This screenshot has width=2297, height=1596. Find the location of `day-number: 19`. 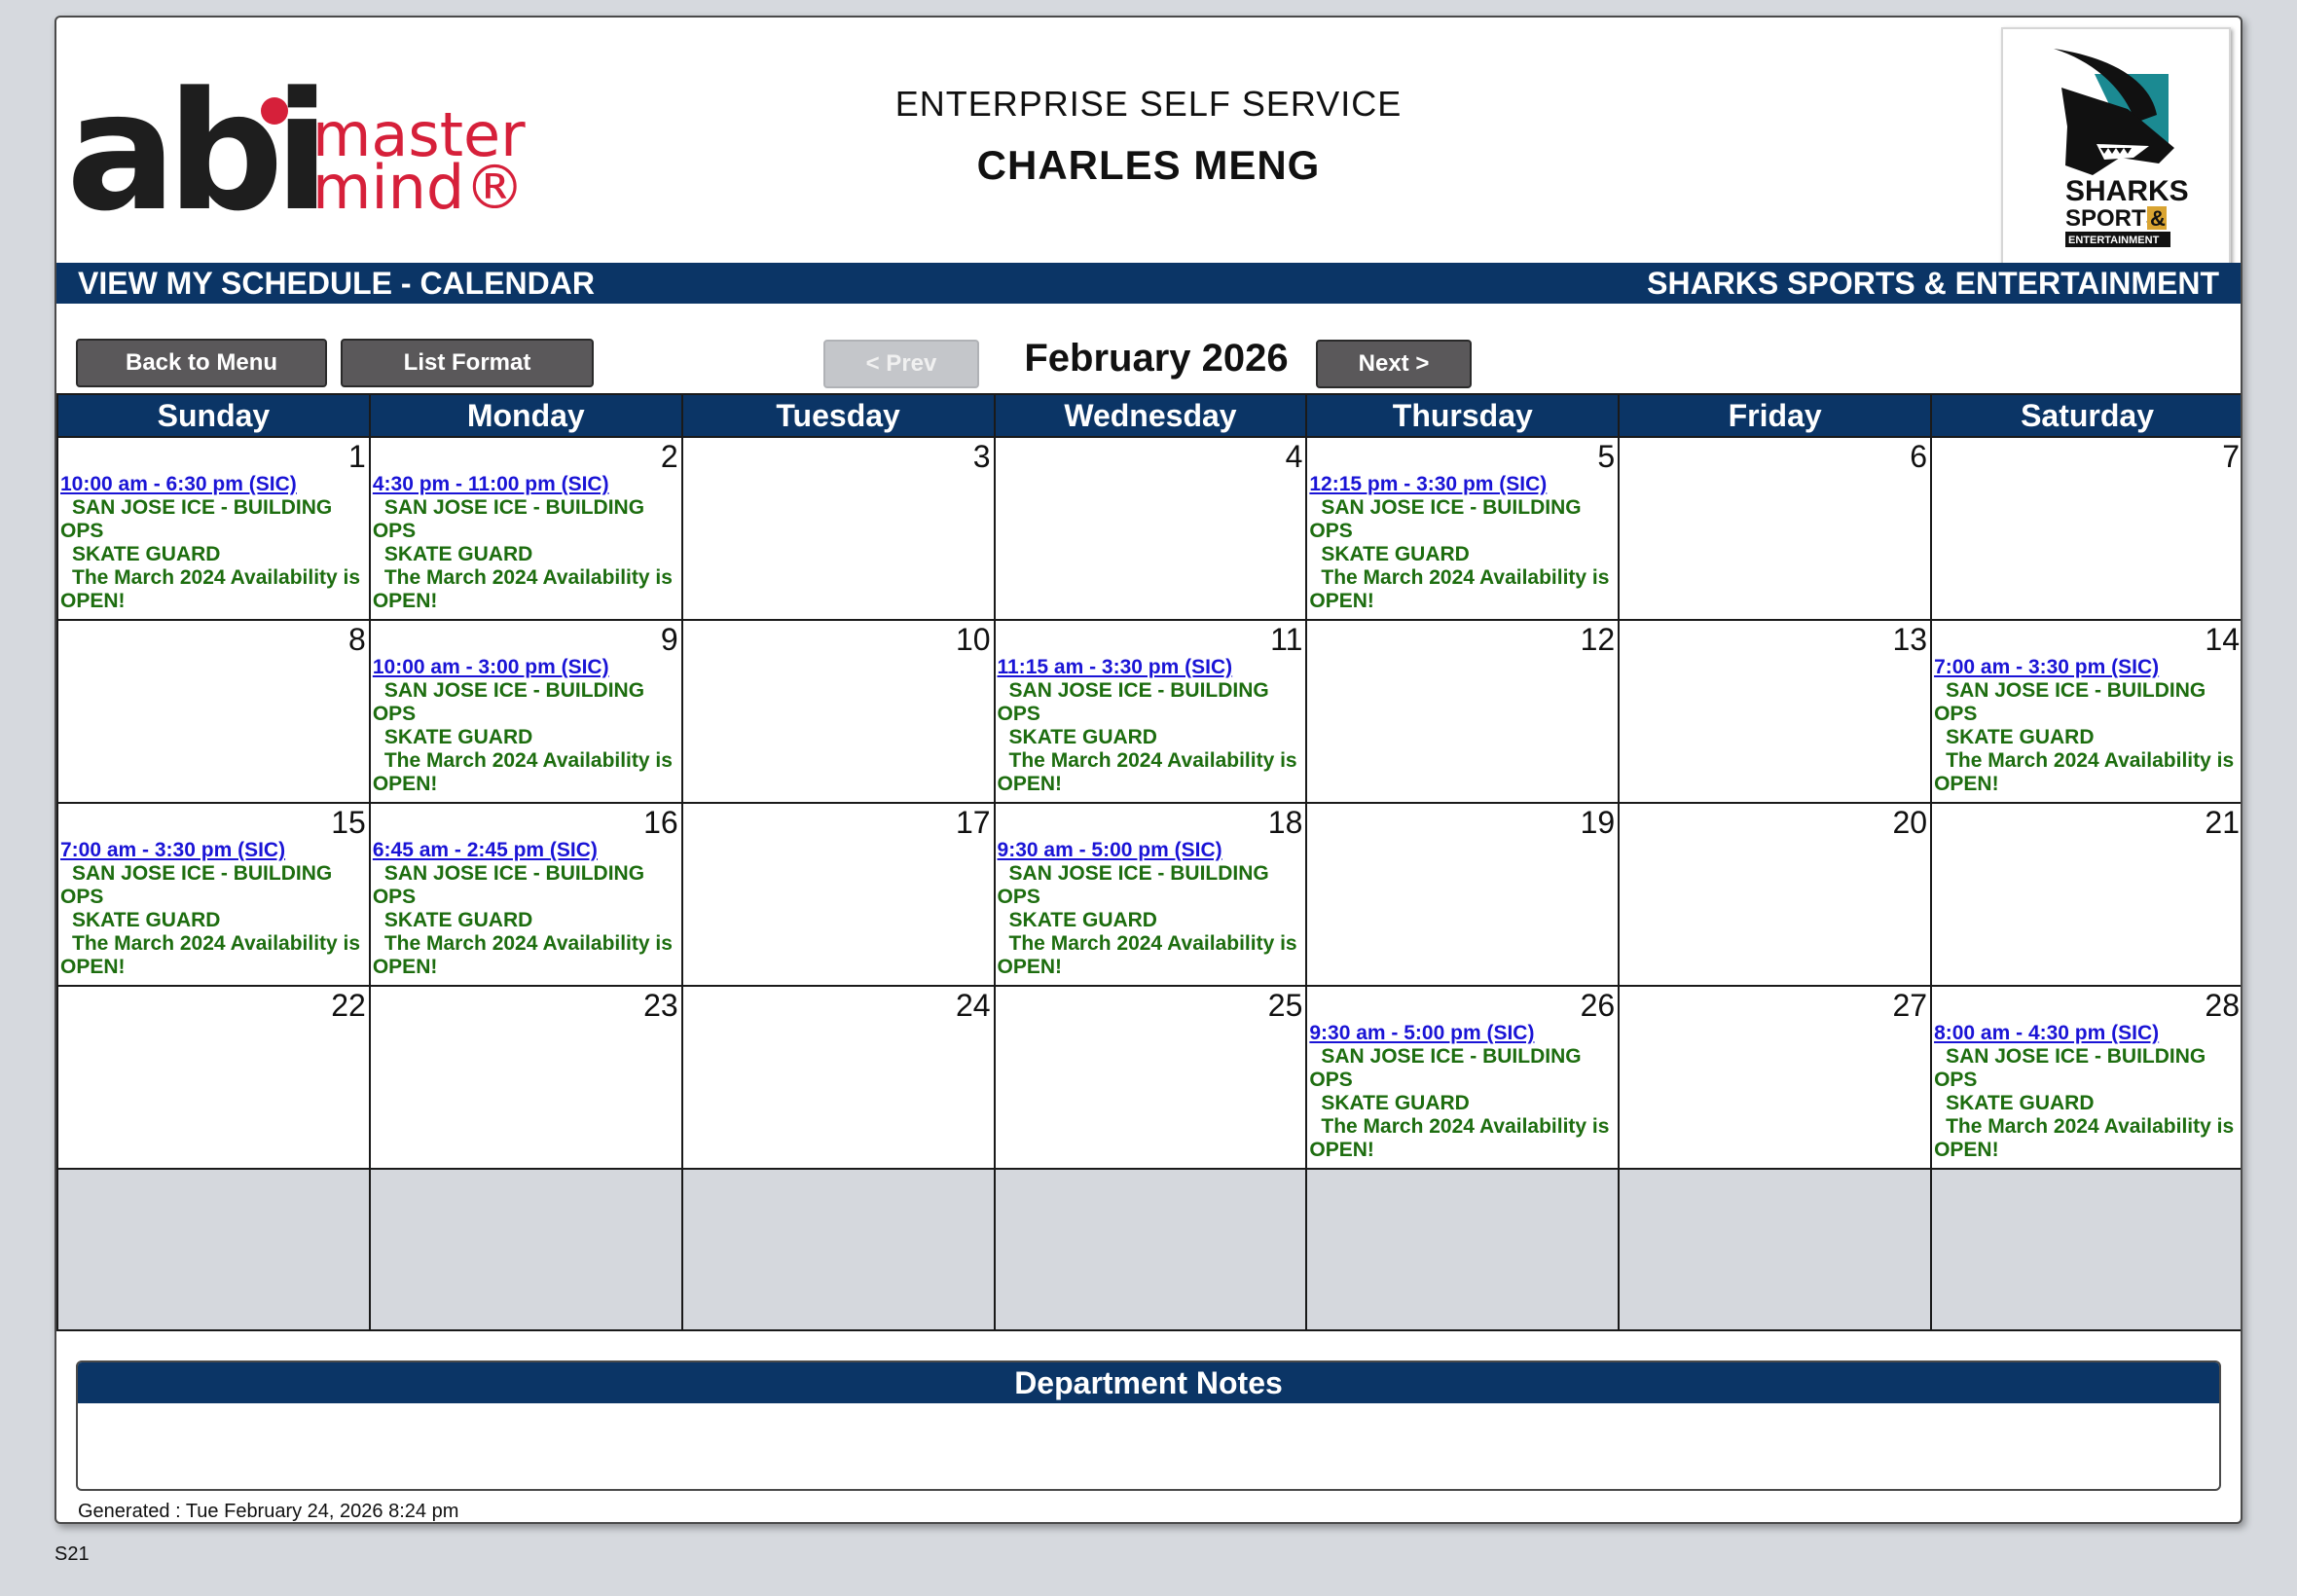

day-number: 19 is located at coordinates (1598, 822).